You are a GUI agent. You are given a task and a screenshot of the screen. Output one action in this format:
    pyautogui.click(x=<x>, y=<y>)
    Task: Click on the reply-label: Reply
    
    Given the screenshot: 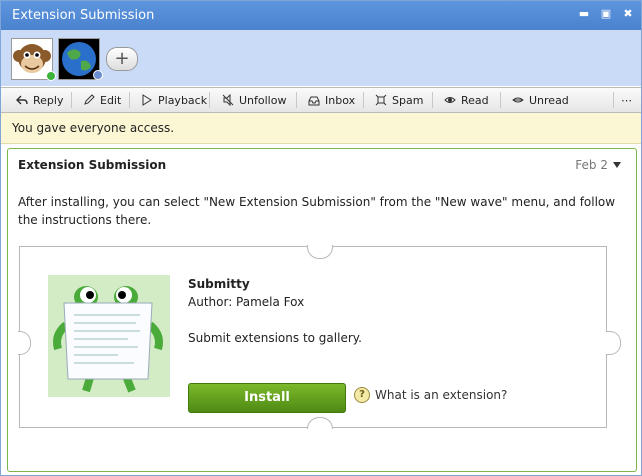 What is the action you would take?
    pyautogui.click(x=48, y=100)
    